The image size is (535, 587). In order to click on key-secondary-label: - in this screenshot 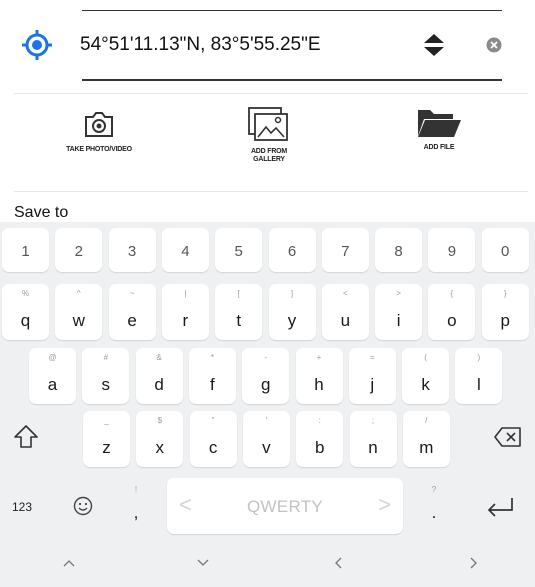, I will do `click(266, 357)`.